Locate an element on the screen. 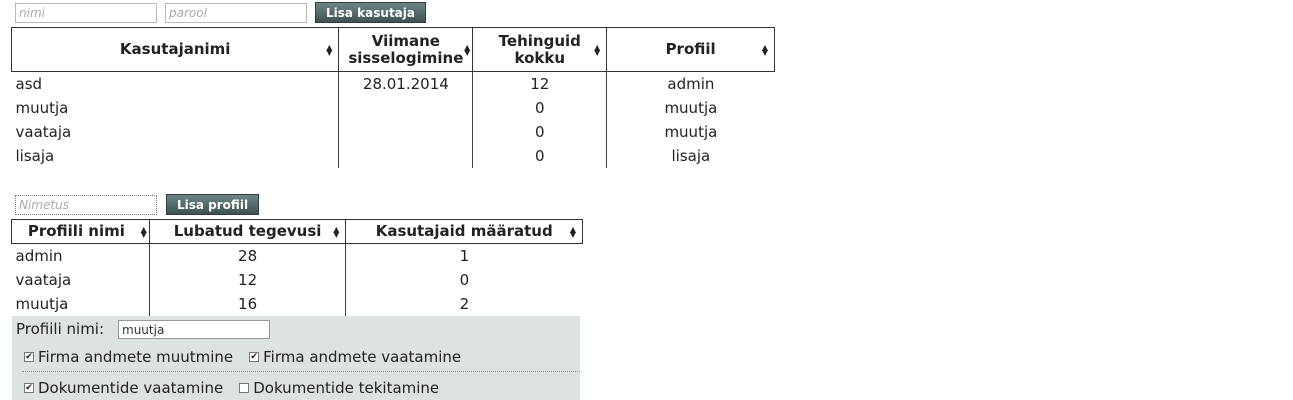 The height and width of the screenshot is (400, 1293). col-header-username-label: Kasutajanimi is located at coordinates (175, 49).